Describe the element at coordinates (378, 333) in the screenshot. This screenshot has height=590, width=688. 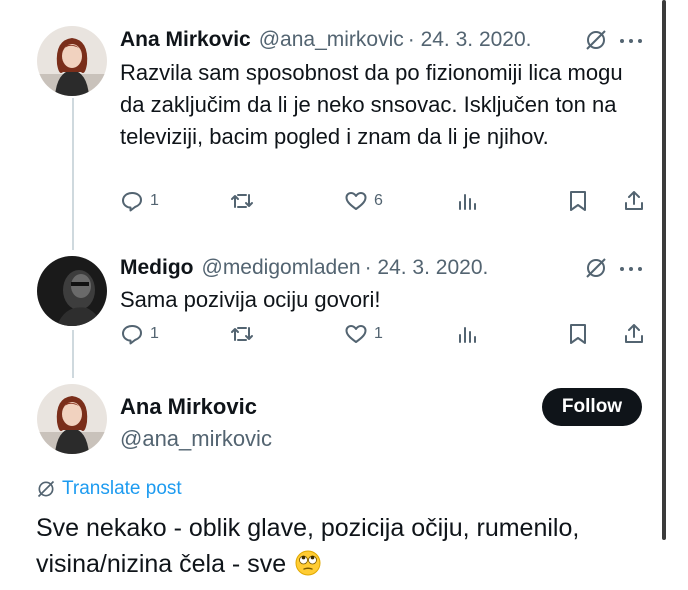
I see `like-count: 1` at that location.